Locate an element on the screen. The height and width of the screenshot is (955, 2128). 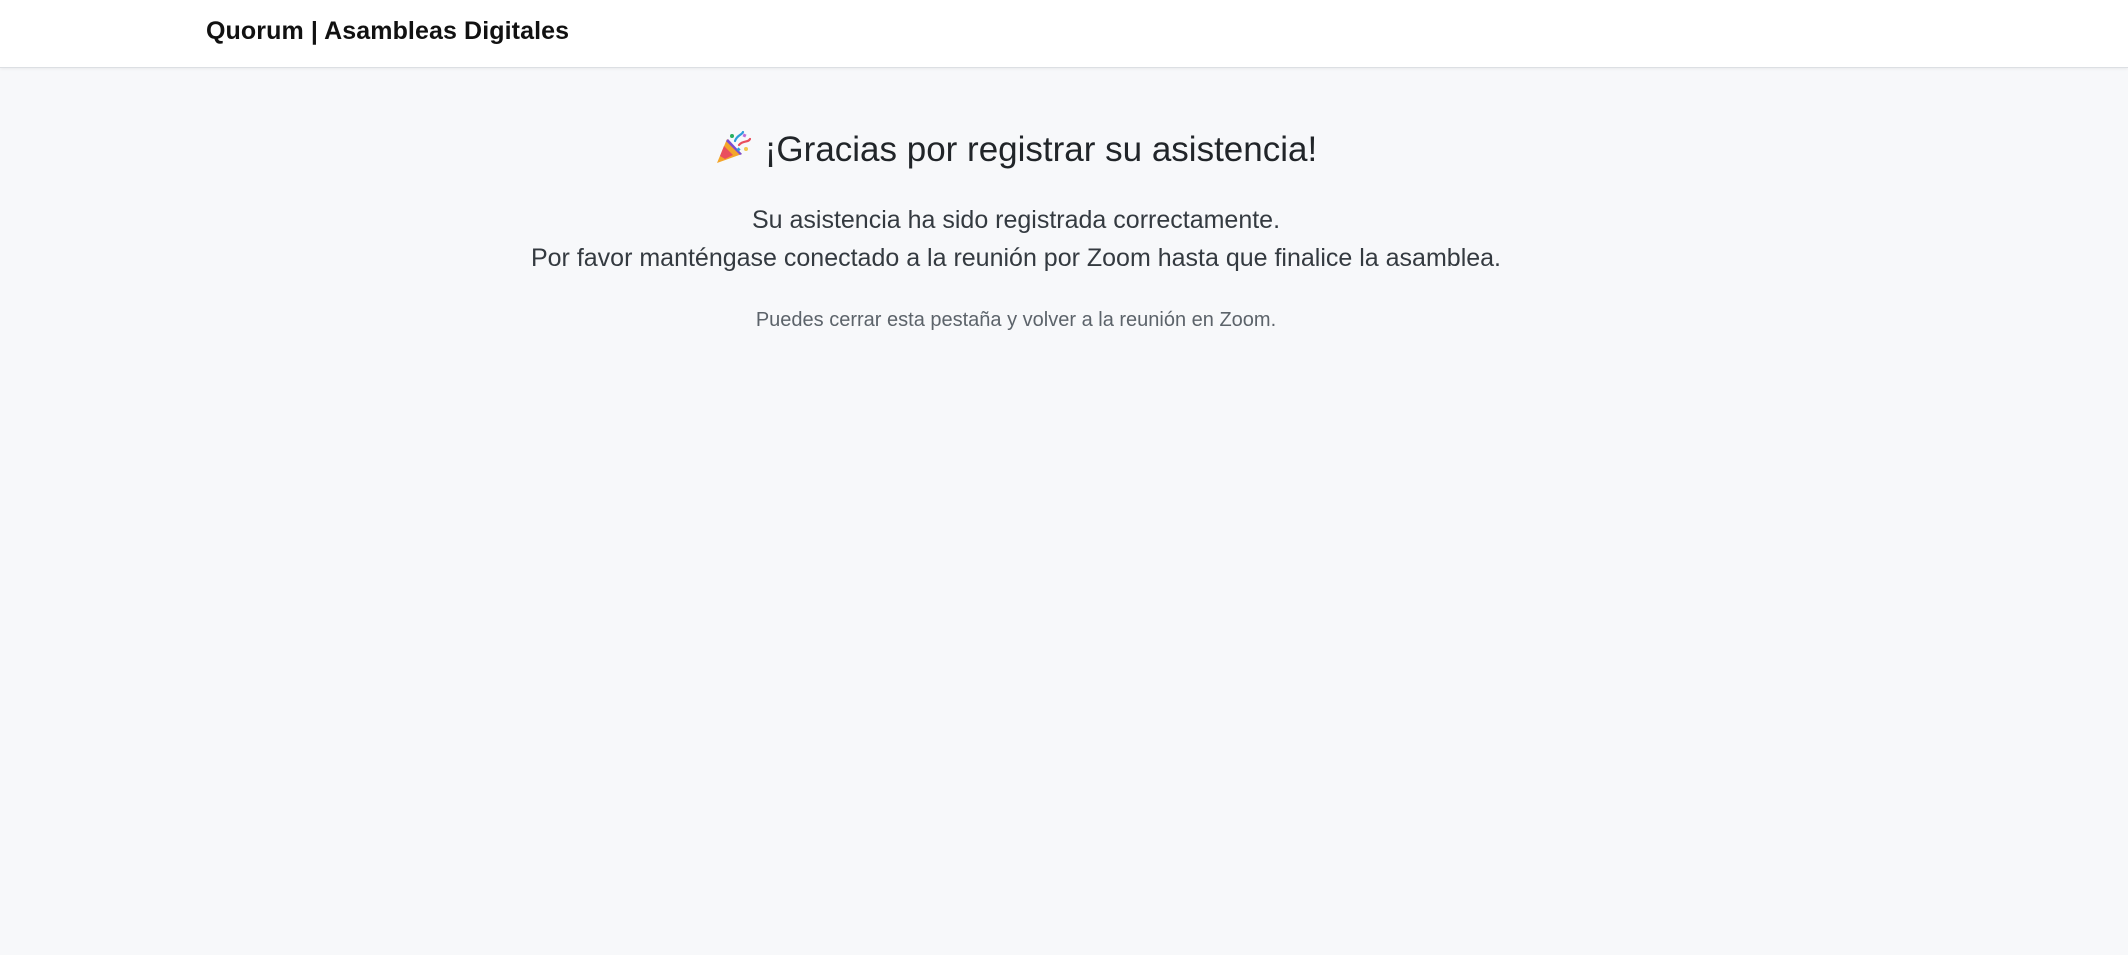
confirmation-title-text: ¡Gracias por registrar su asistencia! is located at coordinates (1041, 149).